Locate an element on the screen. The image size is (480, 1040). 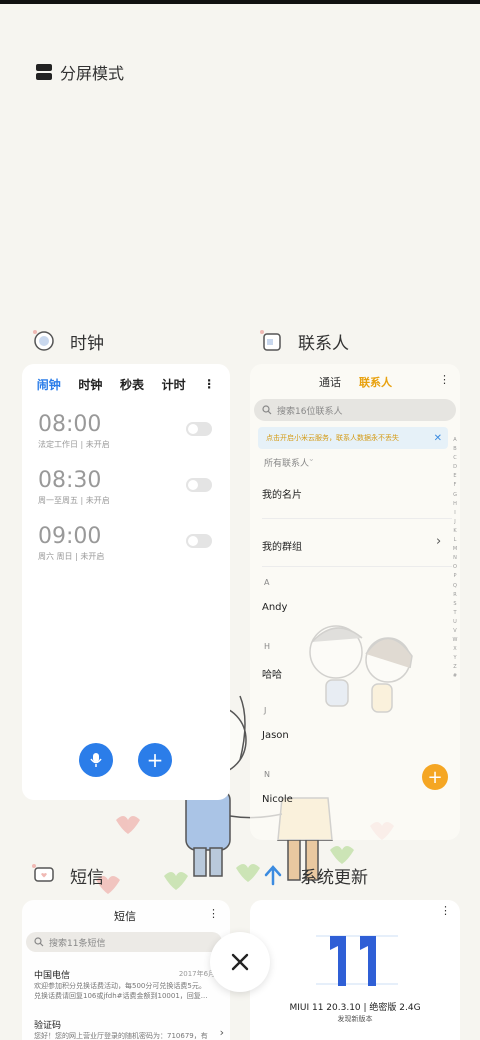
alphabet-letter: S is located at coordinates (455, 604).